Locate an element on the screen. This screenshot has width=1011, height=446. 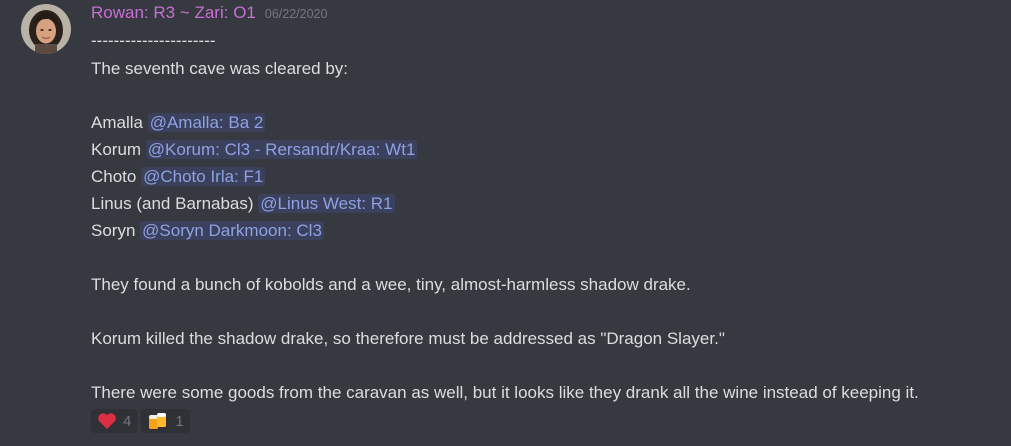
reaction-heart: 4 is located at coordinates (114, 421).